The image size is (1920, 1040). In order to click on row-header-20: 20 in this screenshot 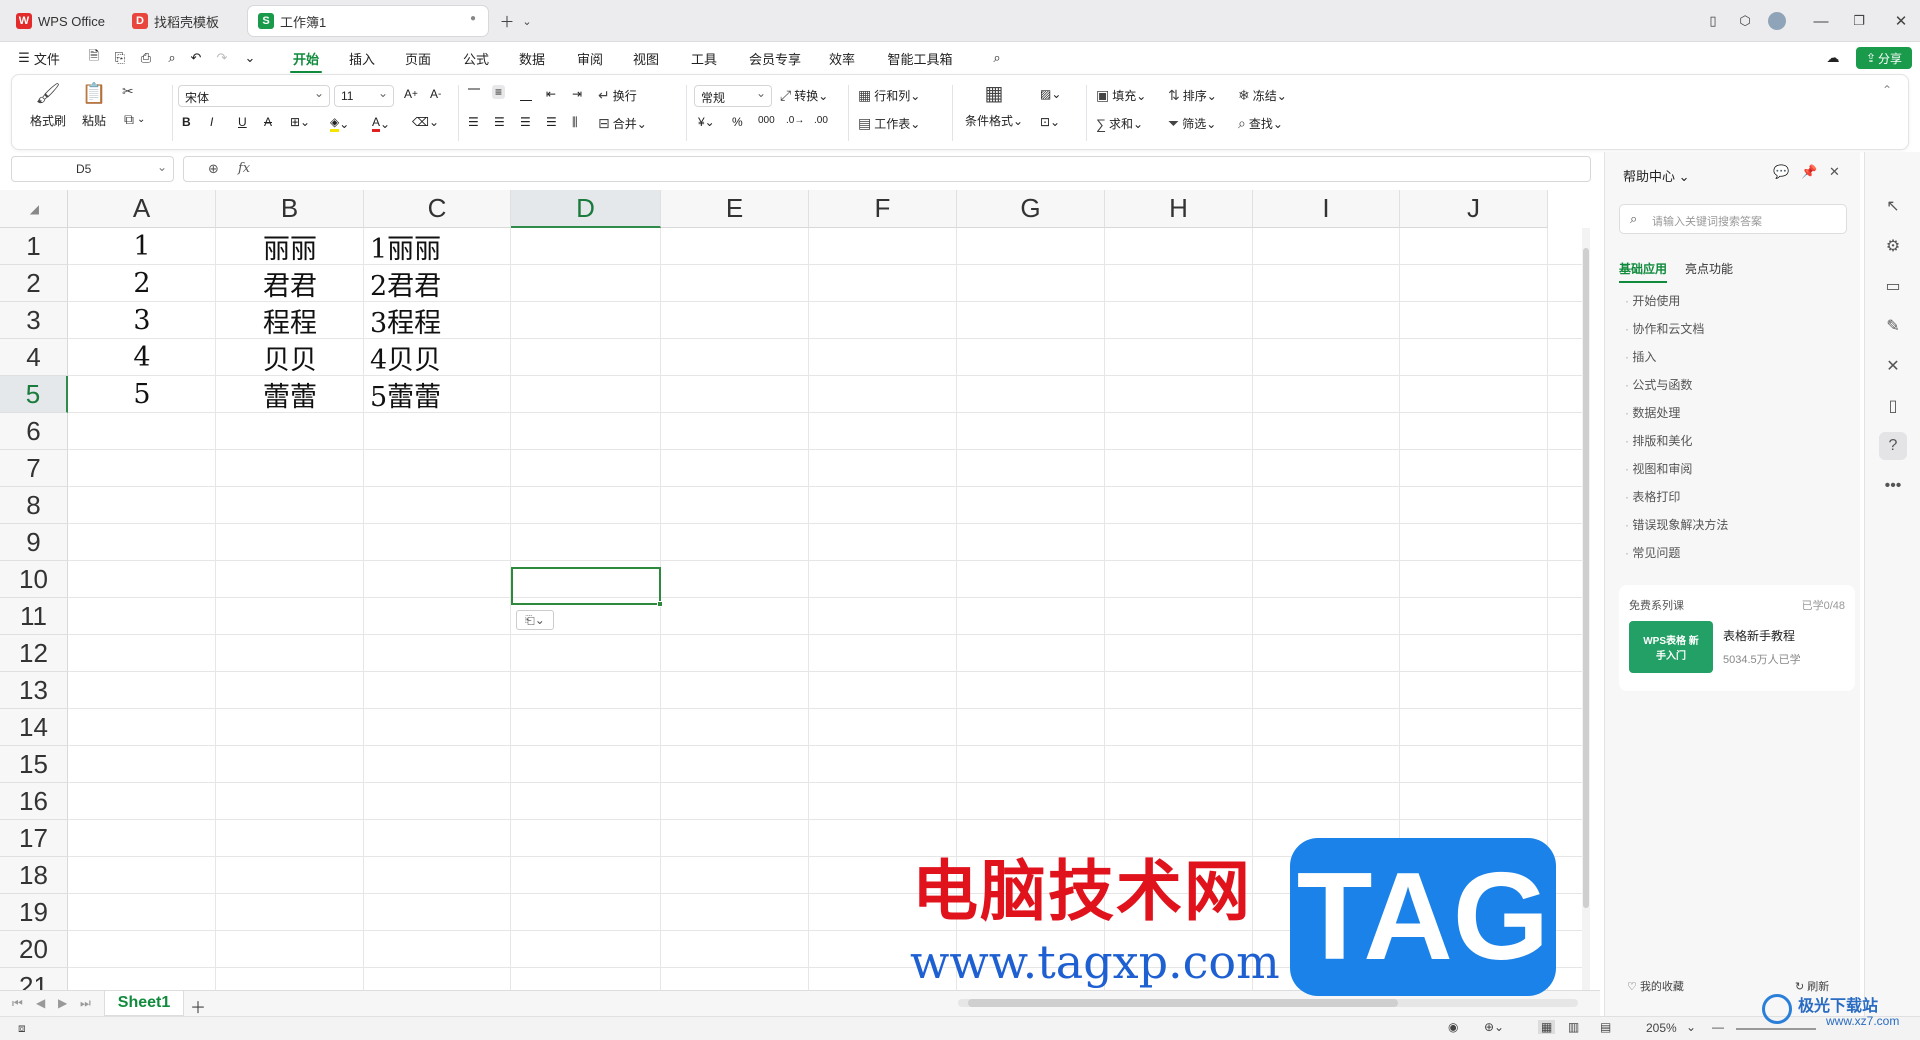, I will do `click(34, 949)`.